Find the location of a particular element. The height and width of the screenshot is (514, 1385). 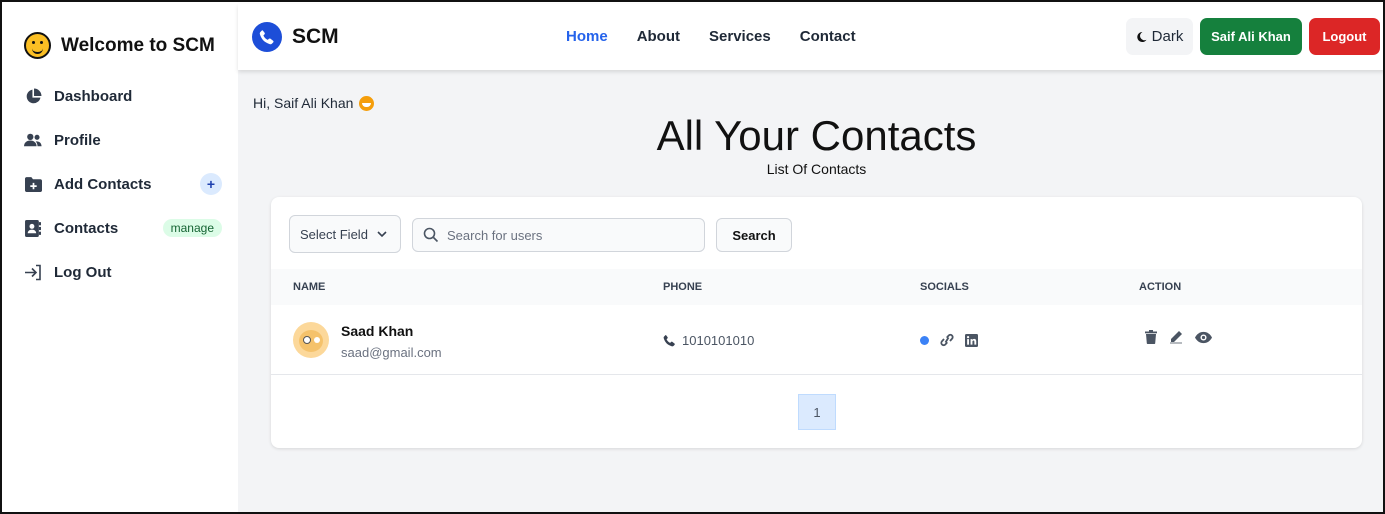

users-icon is located at coordinates (33, 140).